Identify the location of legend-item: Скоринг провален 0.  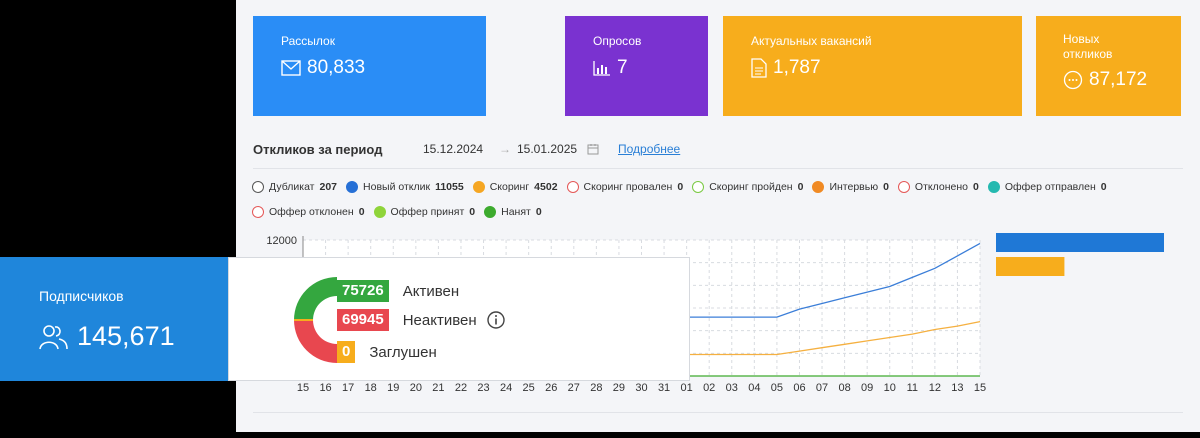
(625, 187).